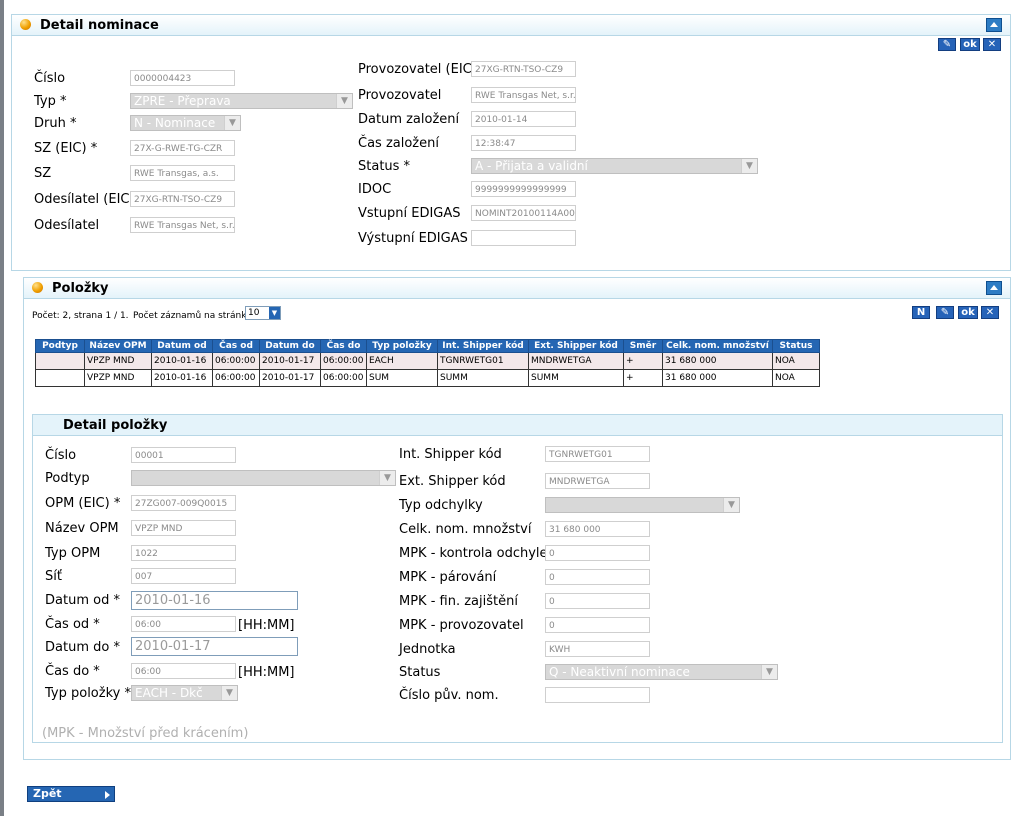 This screenshot has height=816, width=1024. Describe the element at coordinates (483, 378) in the screenshot. I see `table-cell: SUMM` at that location.